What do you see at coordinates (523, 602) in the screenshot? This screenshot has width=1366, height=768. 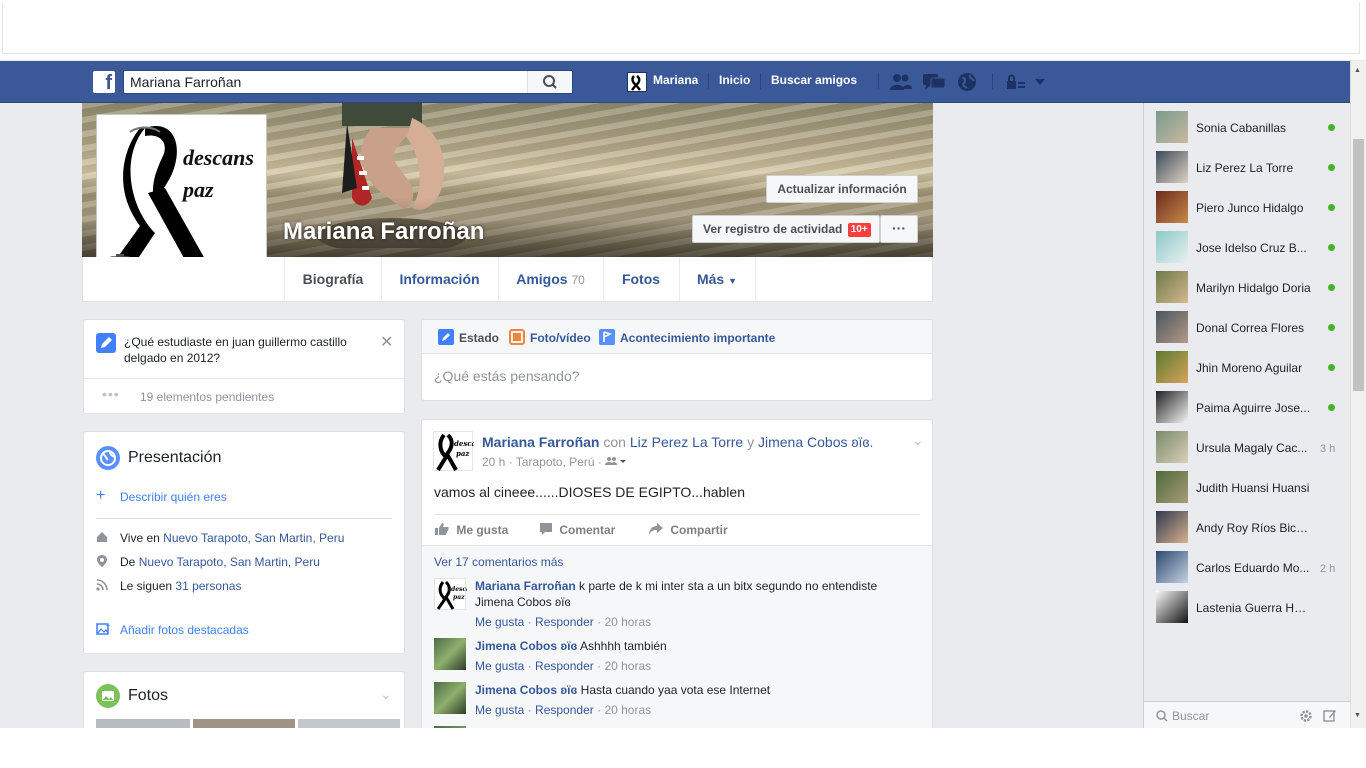 I see `comment-mention-link: Jimena Cobos ʚïɞ` at bounding box center [523, 602].